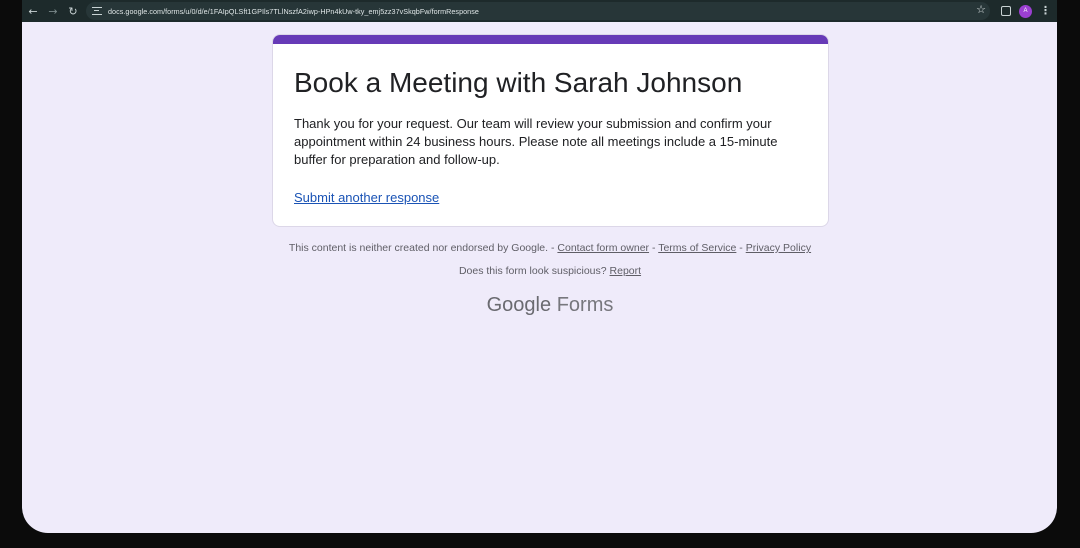 The width and height of the screenshot is (1080, 548). What do you see at coordinates (97, 11) in the screenshot?
I see `site-info-icon` at bounding box center [97, 11].